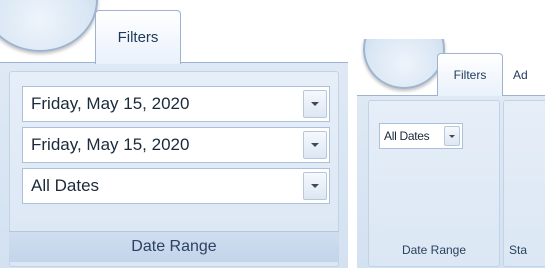 This screenshot has height=268, width=545. I want to click on tab-ad: Ad, so click(526, 74).